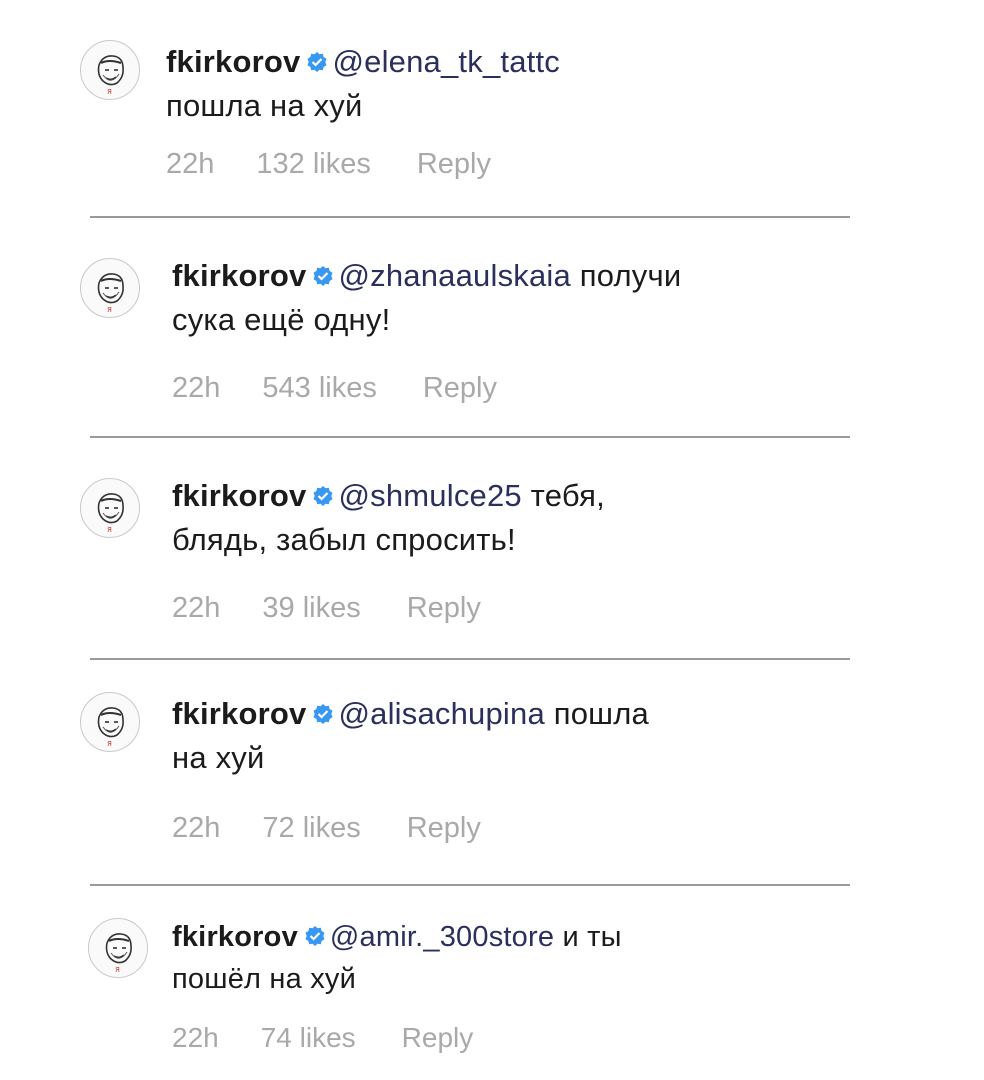 The height and width of the screenshot is (1080, 984). Describe the element at coordinates (596, 713) in the screenshot. I see `comment-text-line1: пошла` at that location.